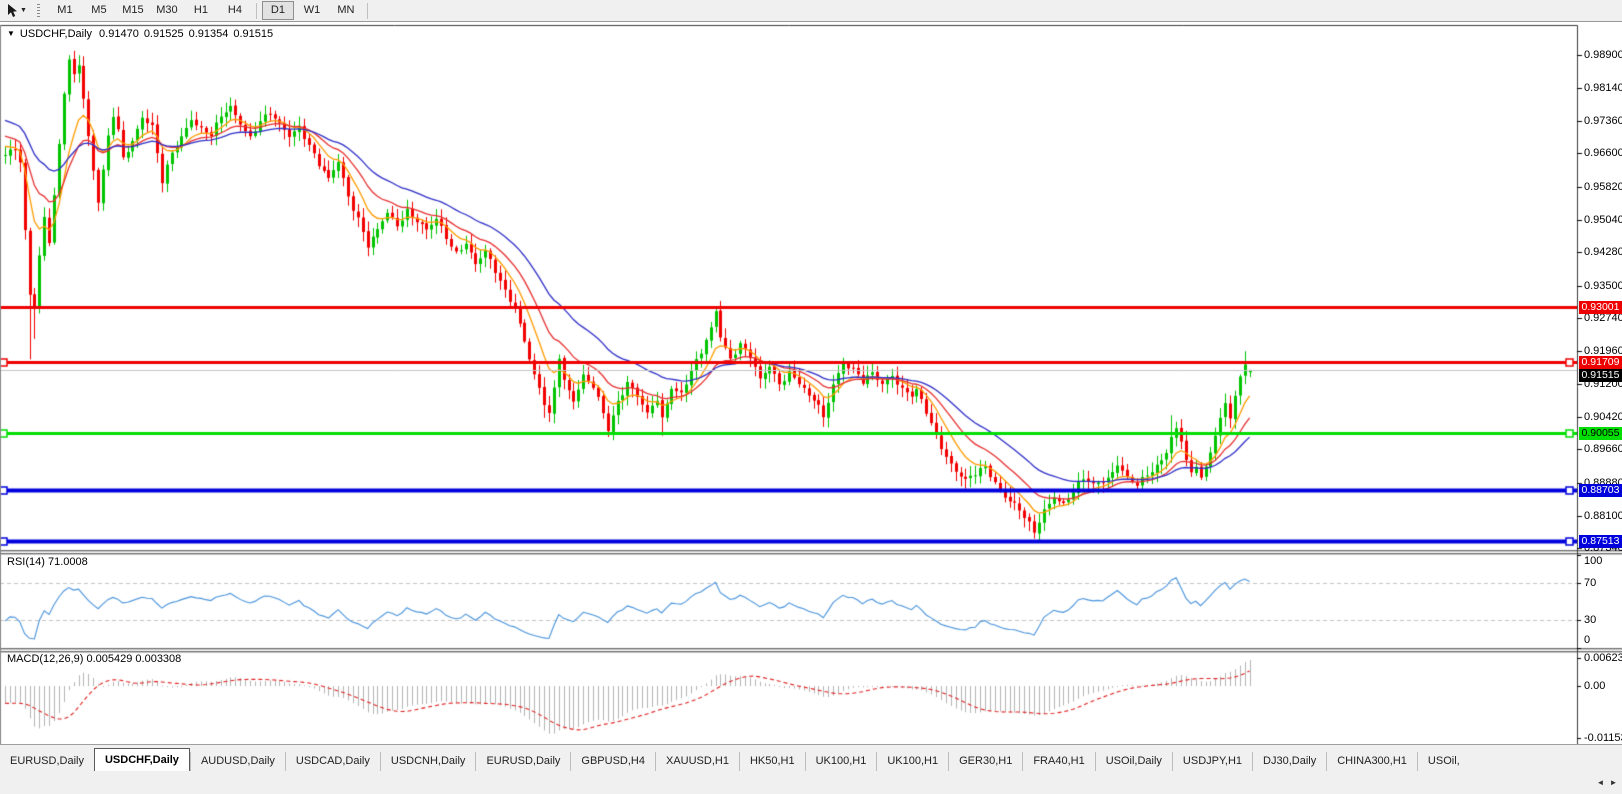  I want to click on window-bottom-strip, so click(811, 782).